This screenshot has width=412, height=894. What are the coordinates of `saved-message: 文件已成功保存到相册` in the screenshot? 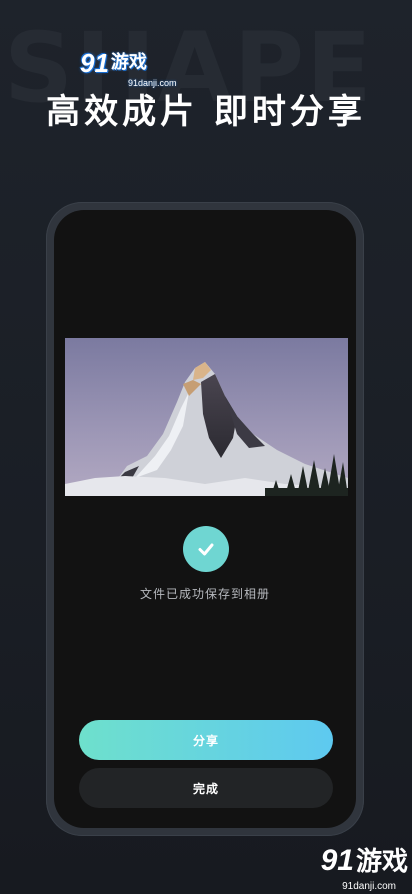 It's located at (204, 594).